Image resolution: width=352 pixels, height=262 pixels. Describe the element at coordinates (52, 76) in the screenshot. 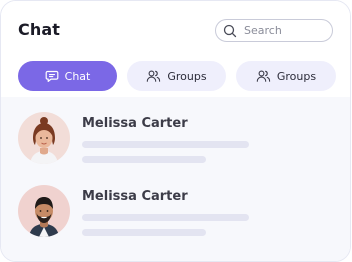

I see `chat-bubble-icon` at that location.